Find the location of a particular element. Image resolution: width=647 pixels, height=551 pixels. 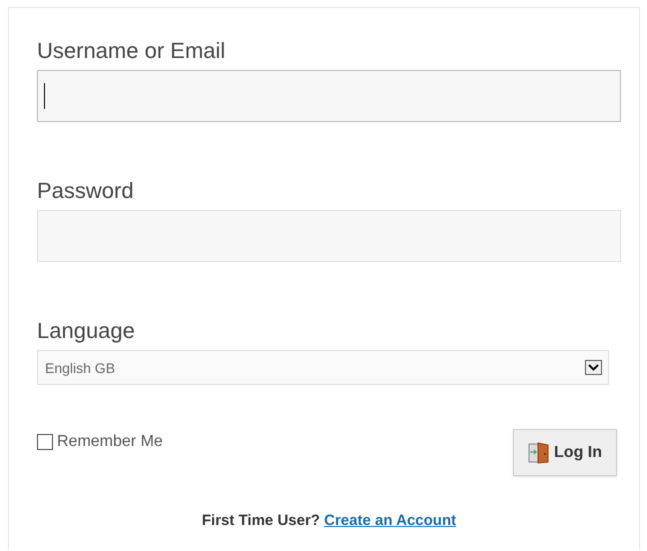

footer-text: First Time User? is located at coordinates (261, 520).